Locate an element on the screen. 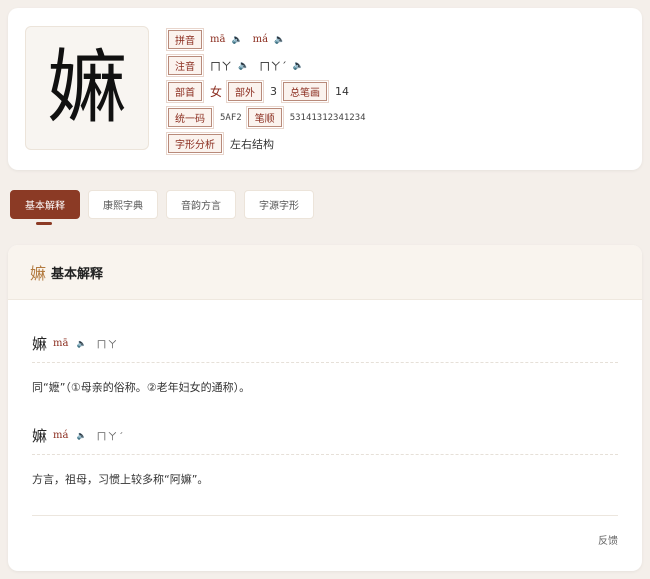 Image resolution: width=650 pixels, height=579 pixels. zhuyin-1: ㄇㄚ is located at coordinates (221, 66).